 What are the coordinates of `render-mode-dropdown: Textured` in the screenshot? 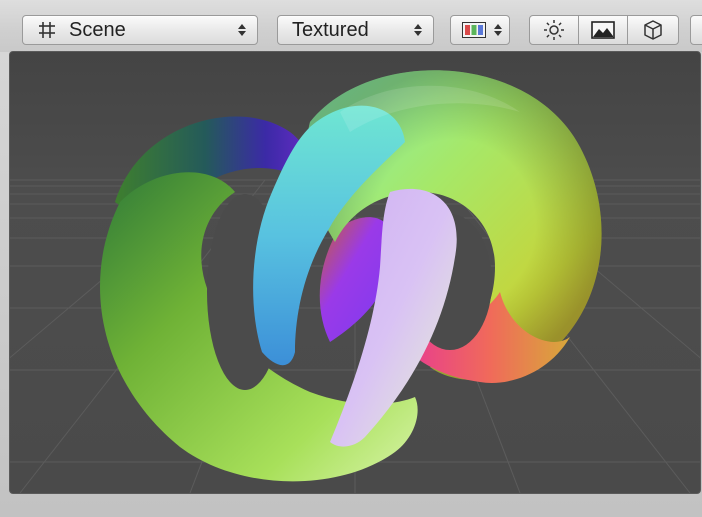 It's located at (355, 30).